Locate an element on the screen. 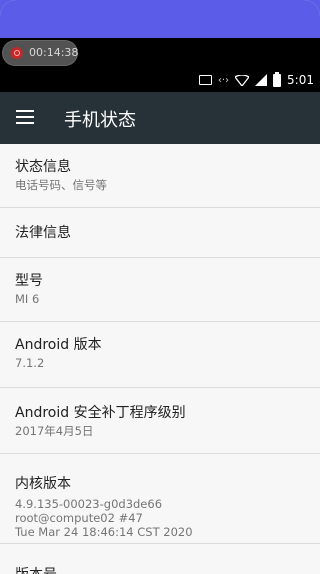 This screenshot has height=574, width=320. top-frame-band is located at coordinates (160, 19).